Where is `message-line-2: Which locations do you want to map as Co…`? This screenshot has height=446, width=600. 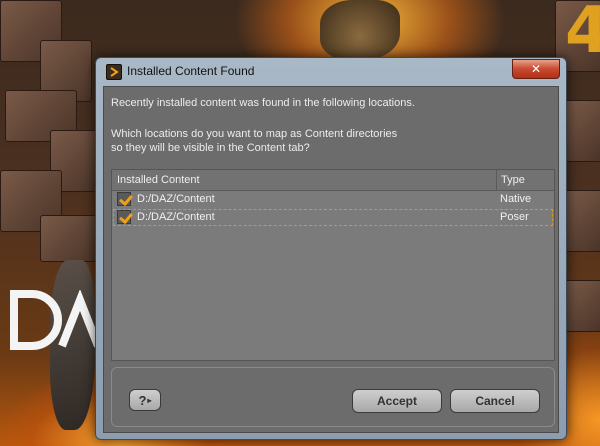 message-line-2: Which locations do you want to map as Co… is located at coordinates (254, 134).